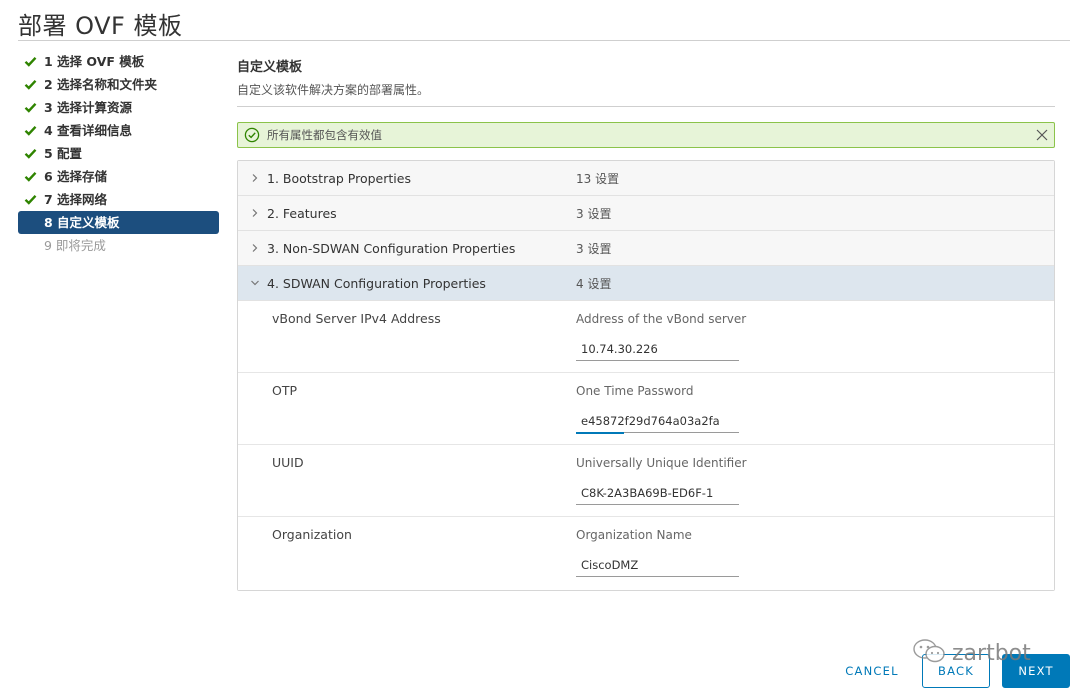 The height and width of the screenshot is (699, 1080). Describe the element at coordinates (101, 84) in the screenshot. I see `step-label: 2 选择名称和文件夹` at that location.